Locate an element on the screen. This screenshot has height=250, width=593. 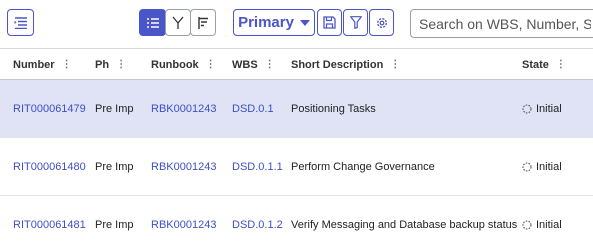
chevron-down-icon is located at coordinates (304, 22).